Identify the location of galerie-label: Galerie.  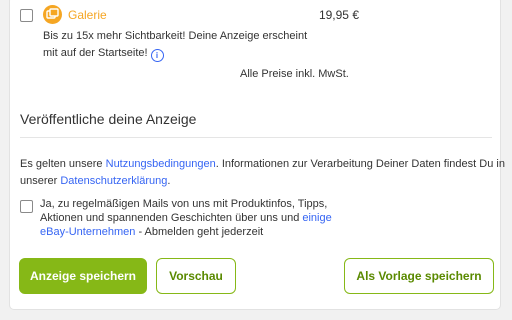
(87, 15).